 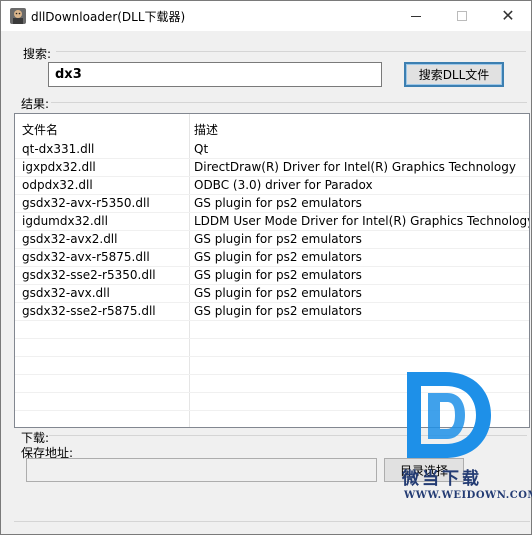 I want to click on minimize-button, so click(x=416, y=16).